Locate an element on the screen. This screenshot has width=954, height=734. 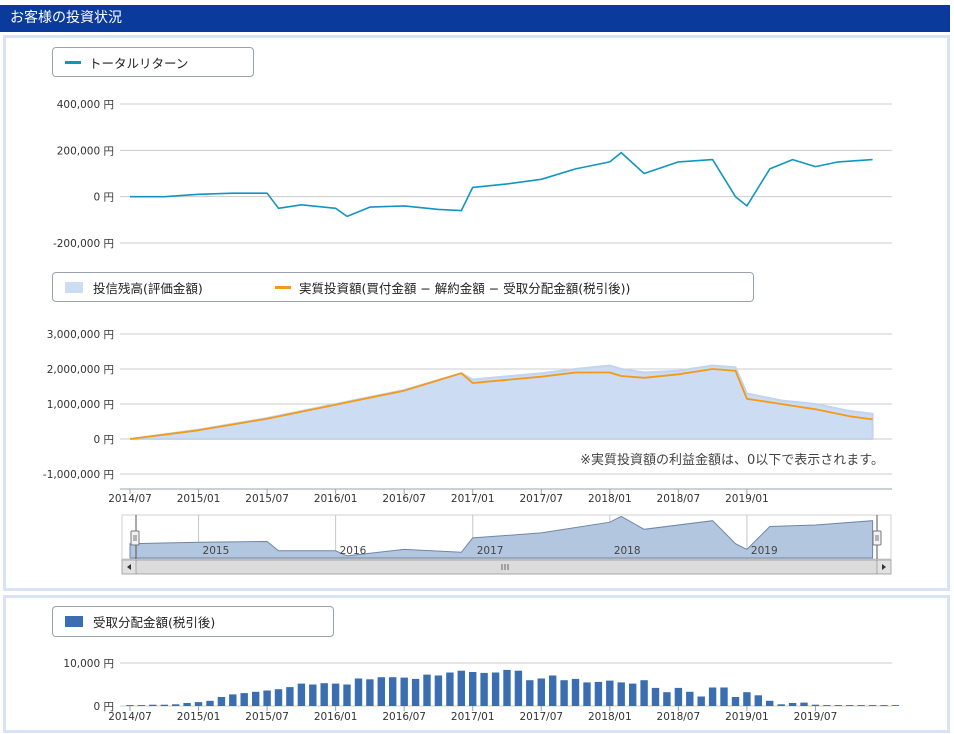
legend-bar-swatch is located at coordinates (74, 621).